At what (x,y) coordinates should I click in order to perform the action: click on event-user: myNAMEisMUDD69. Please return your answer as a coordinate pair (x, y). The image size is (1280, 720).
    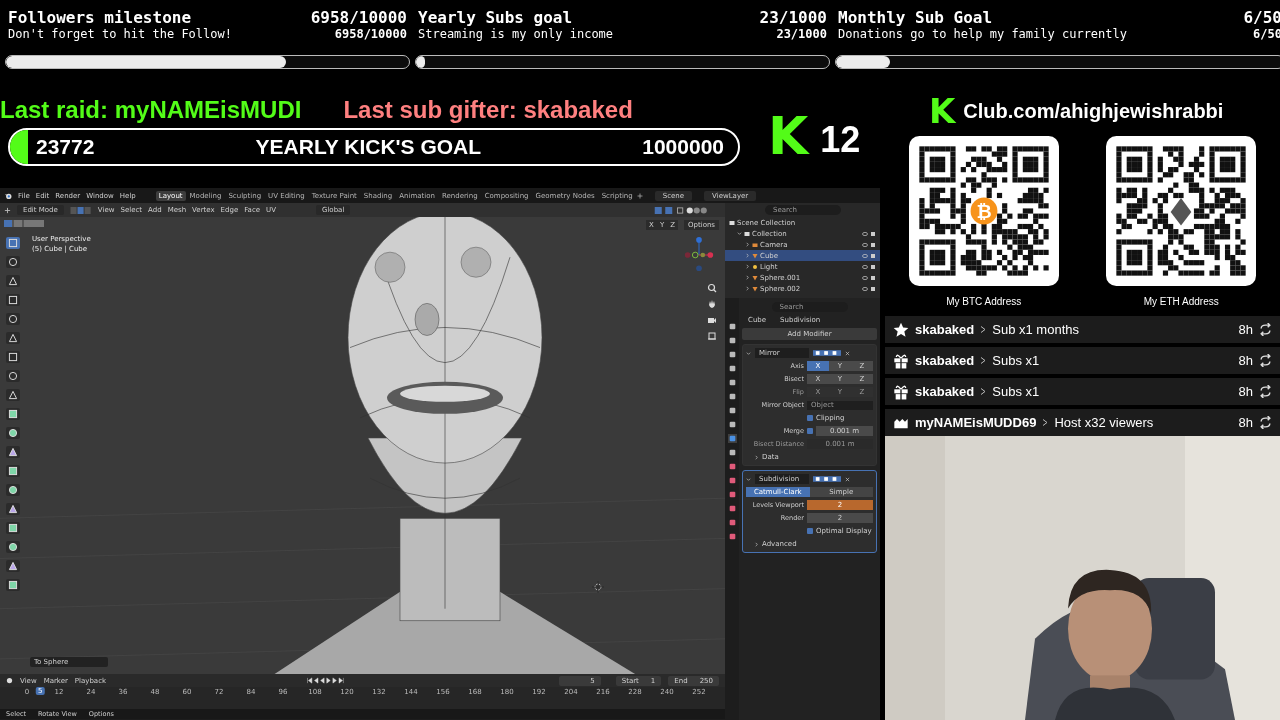
    Looking at the image, I should click on (976, 422).